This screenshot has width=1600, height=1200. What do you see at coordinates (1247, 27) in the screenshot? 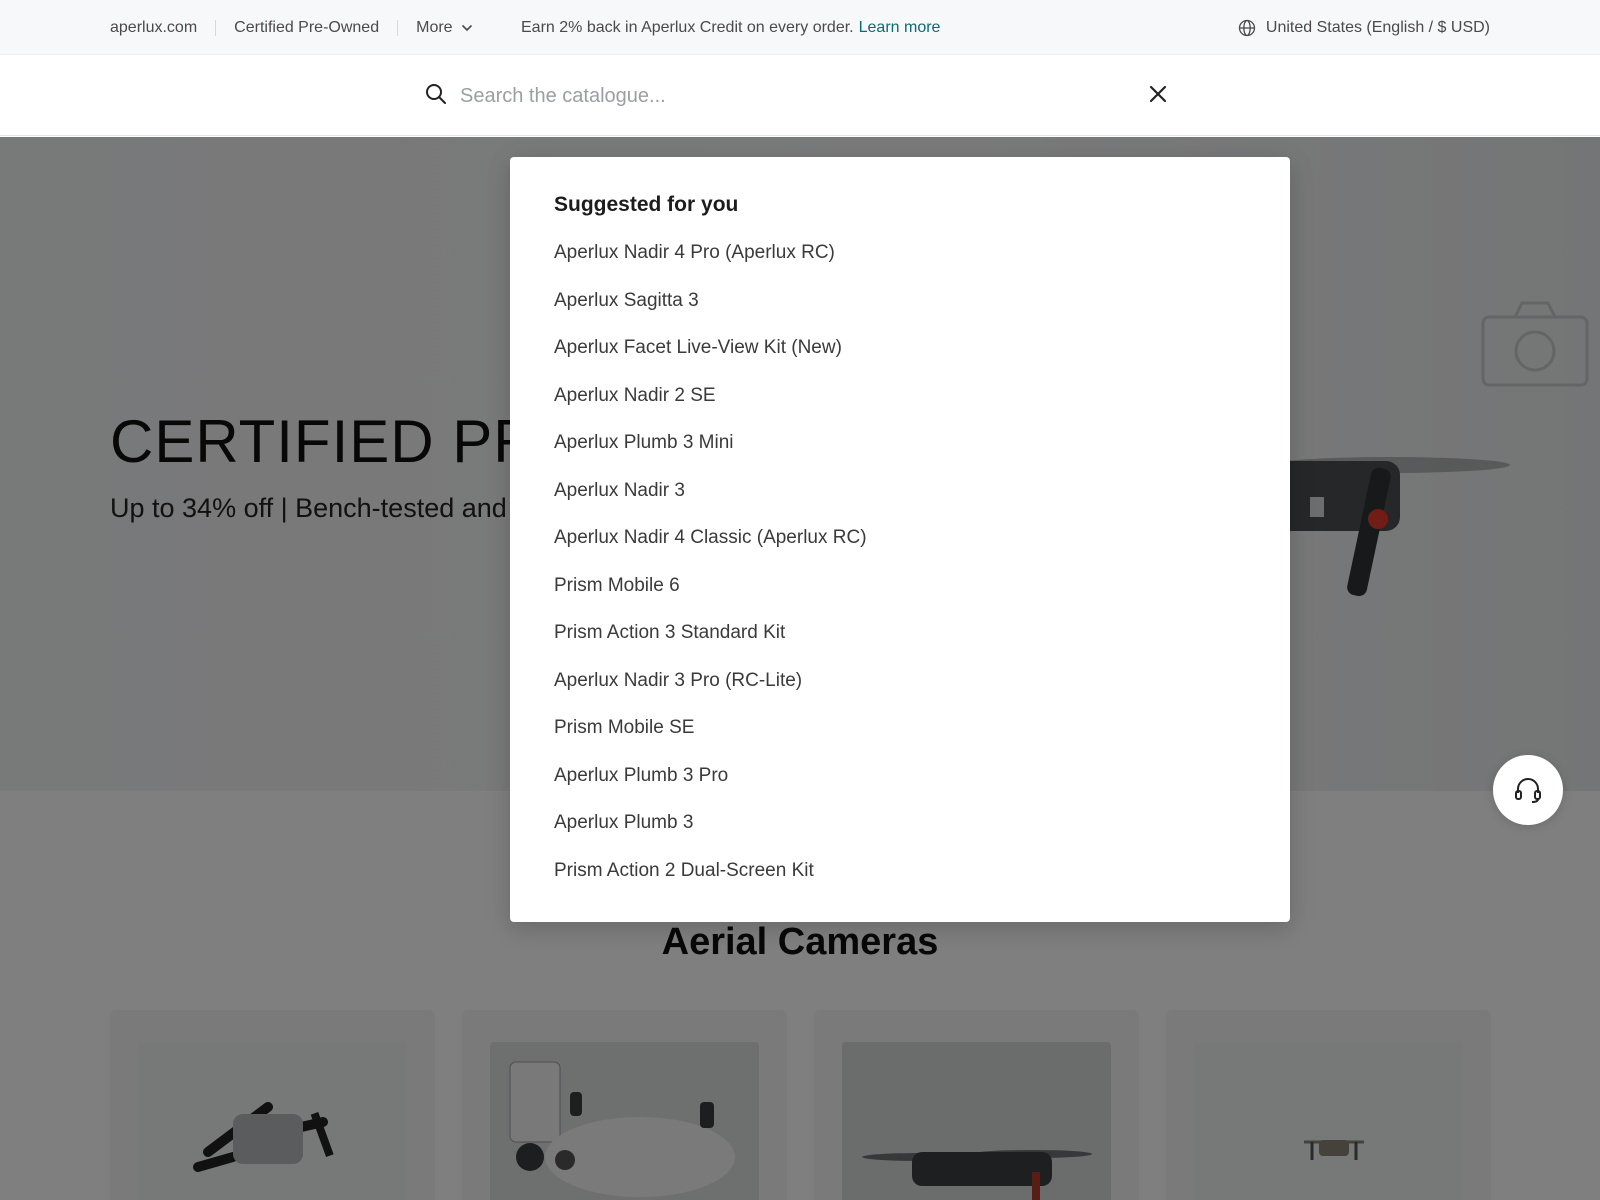
I see `globe-icon` at bounding box center [1247, 27].